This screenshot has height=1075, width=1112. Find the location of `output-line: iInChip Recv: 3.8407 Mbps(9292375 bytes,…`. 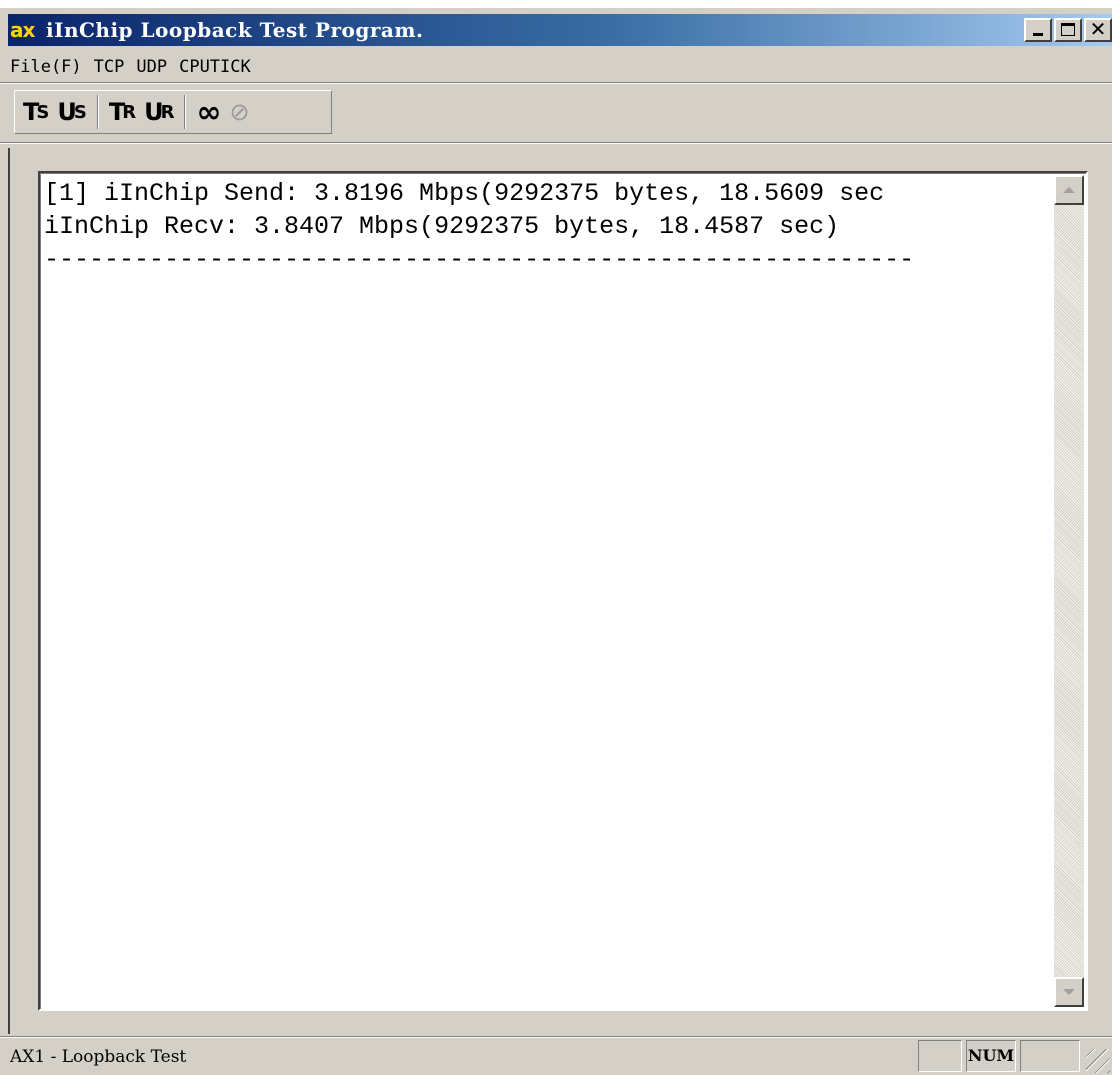

output-line: iInChip Recv: 3.8407 Mbps(9292375 bytes,… is located at coordinates (442, 226).